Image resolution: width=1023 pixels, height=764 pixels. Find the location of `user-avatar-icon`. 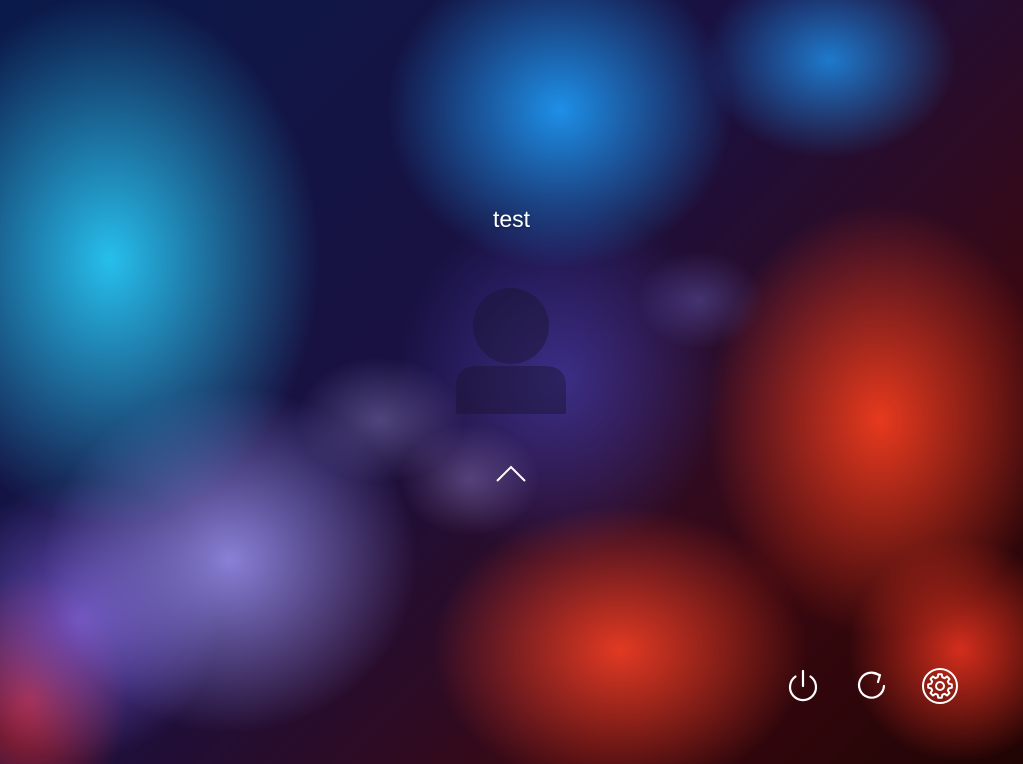

user-avatar-icon is located at coordinates (511, 350).